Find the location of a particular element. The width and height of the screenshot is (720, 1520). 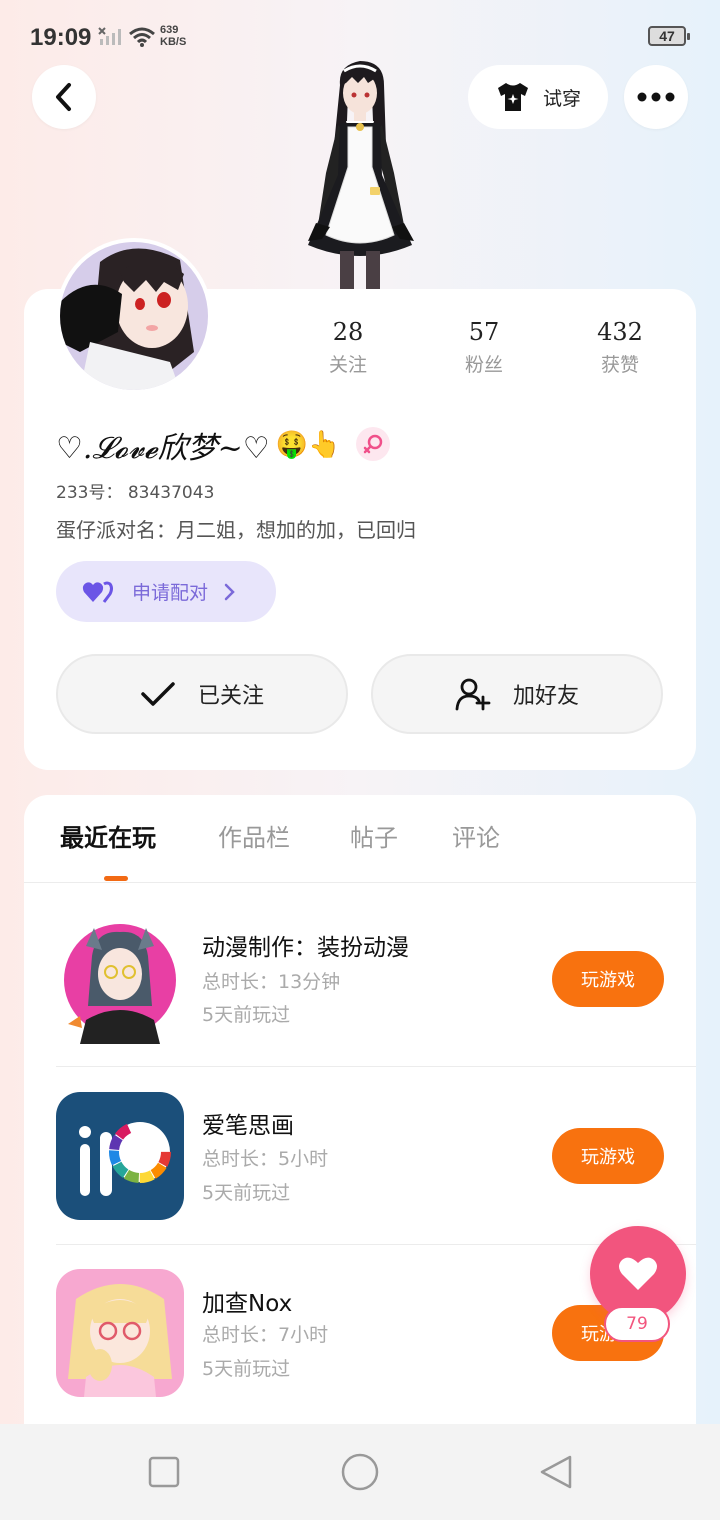

character-model is located at coordinates (361, 175).